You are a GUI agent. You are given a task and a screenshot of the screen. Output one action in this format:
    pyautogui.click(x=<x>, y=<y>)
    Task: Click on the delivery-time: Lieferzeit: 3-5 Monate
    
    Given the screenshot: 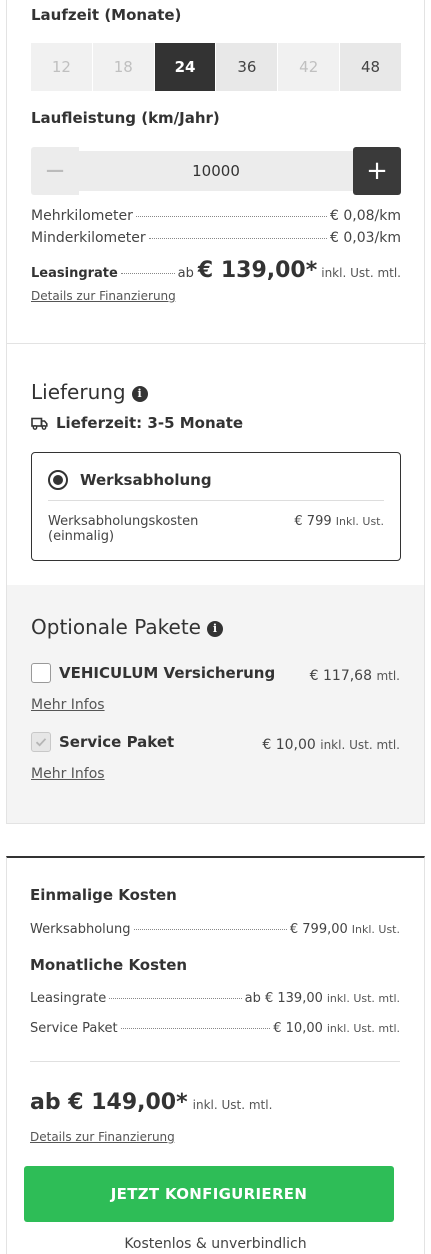 What is the action you would take?
    pyautogui.click(x=137, y=423)
    